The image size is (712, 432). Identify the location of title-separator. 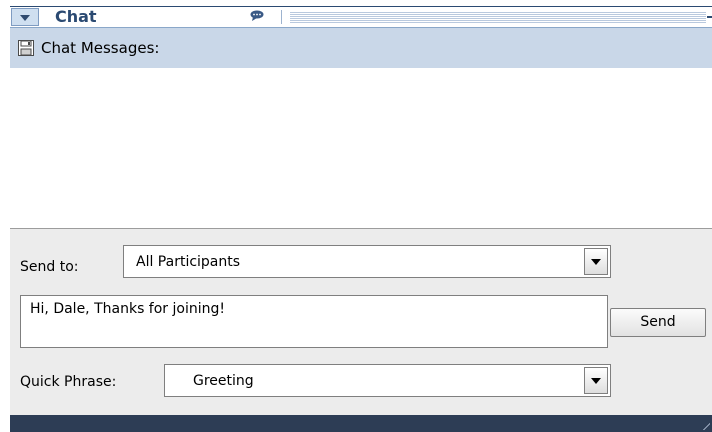
(281, 17).